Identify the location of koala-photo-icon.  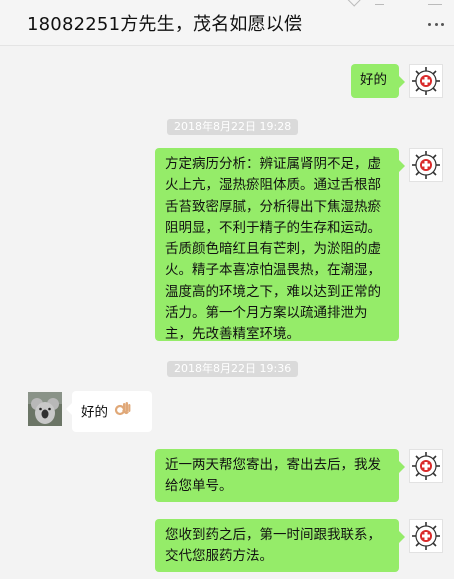
(45, 409).